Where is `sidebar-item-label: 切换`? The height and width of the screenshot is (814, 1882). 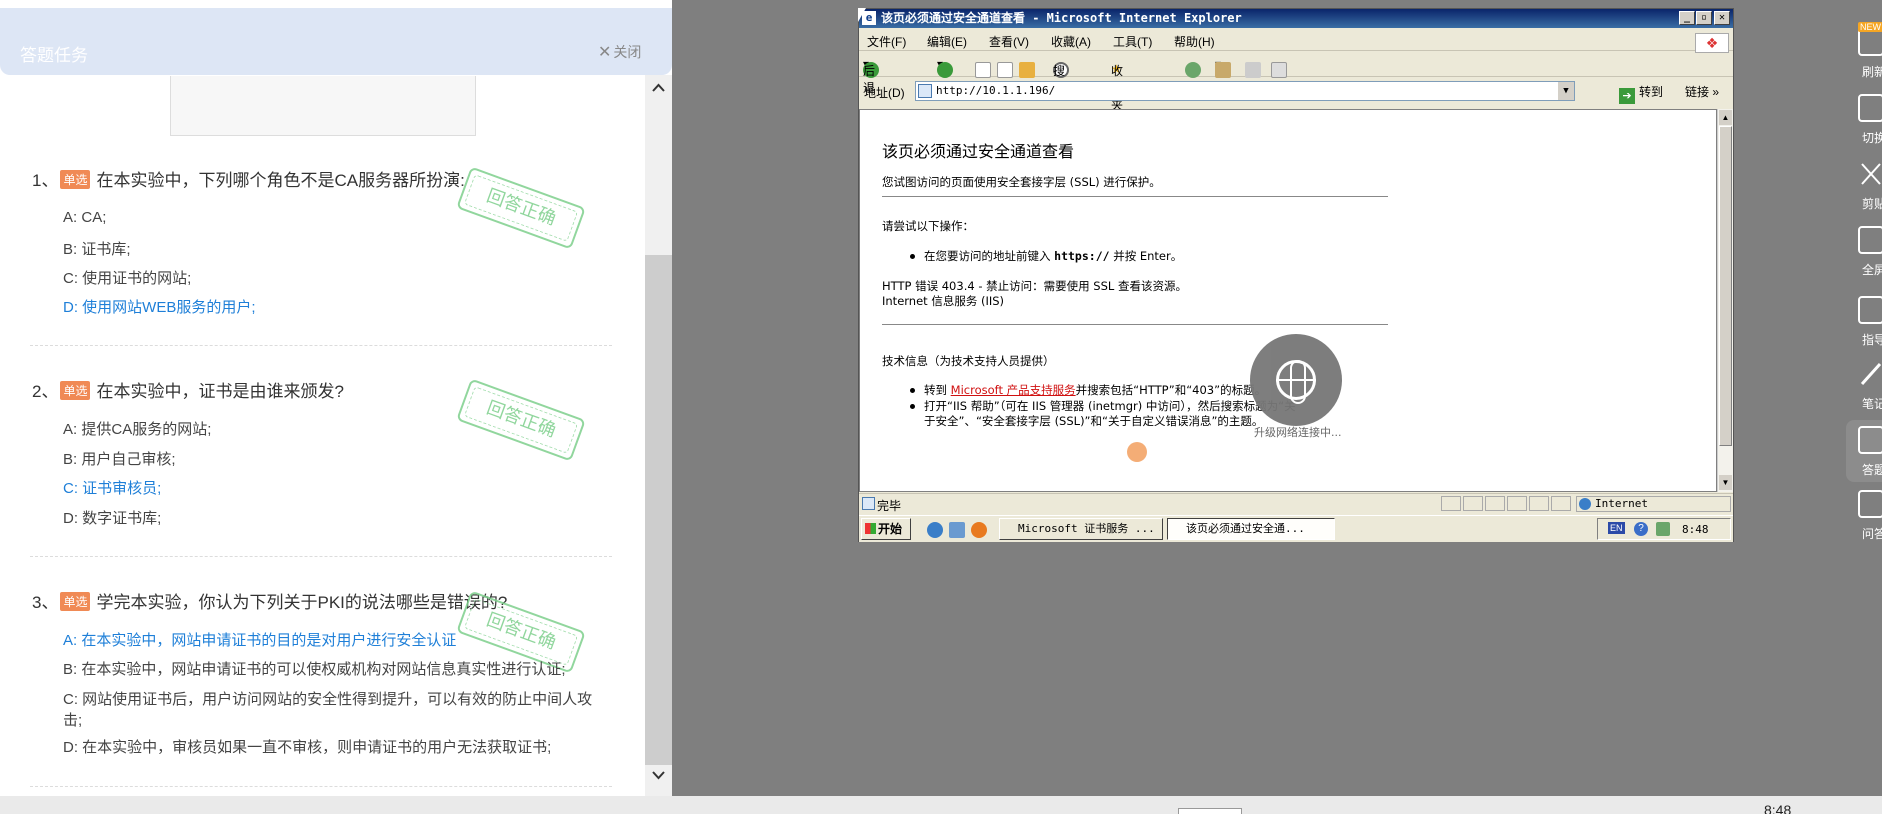 sidebar-item-label: 切换 is located at coordinates (1872, 138).